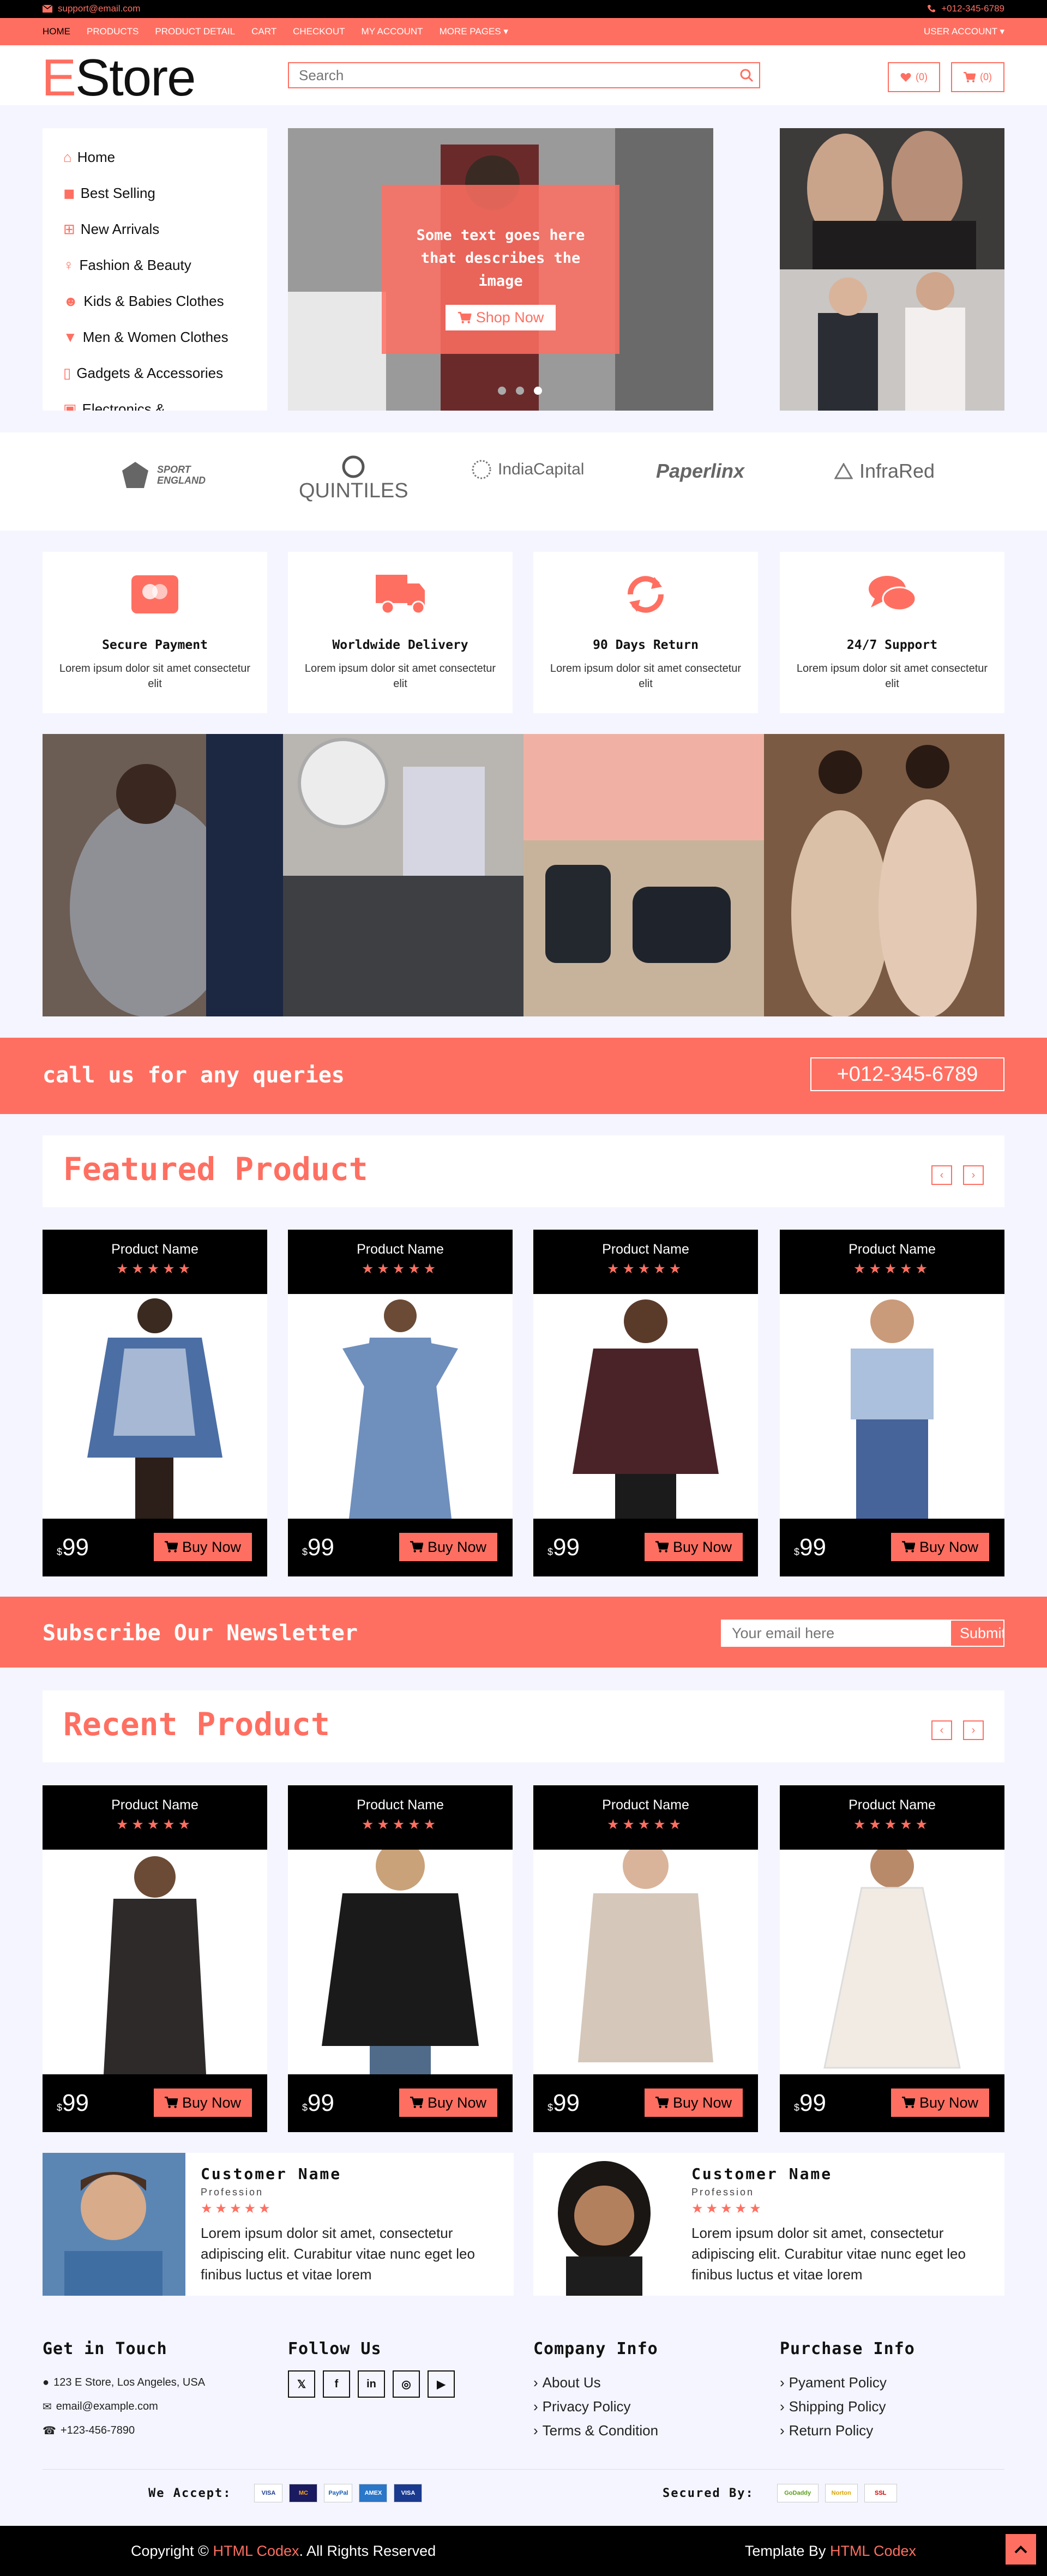  What do you see at coordinates (319, 31) in the screenshot?
I see `nav-checkout: Checkout` at bounding box center [319, 31].